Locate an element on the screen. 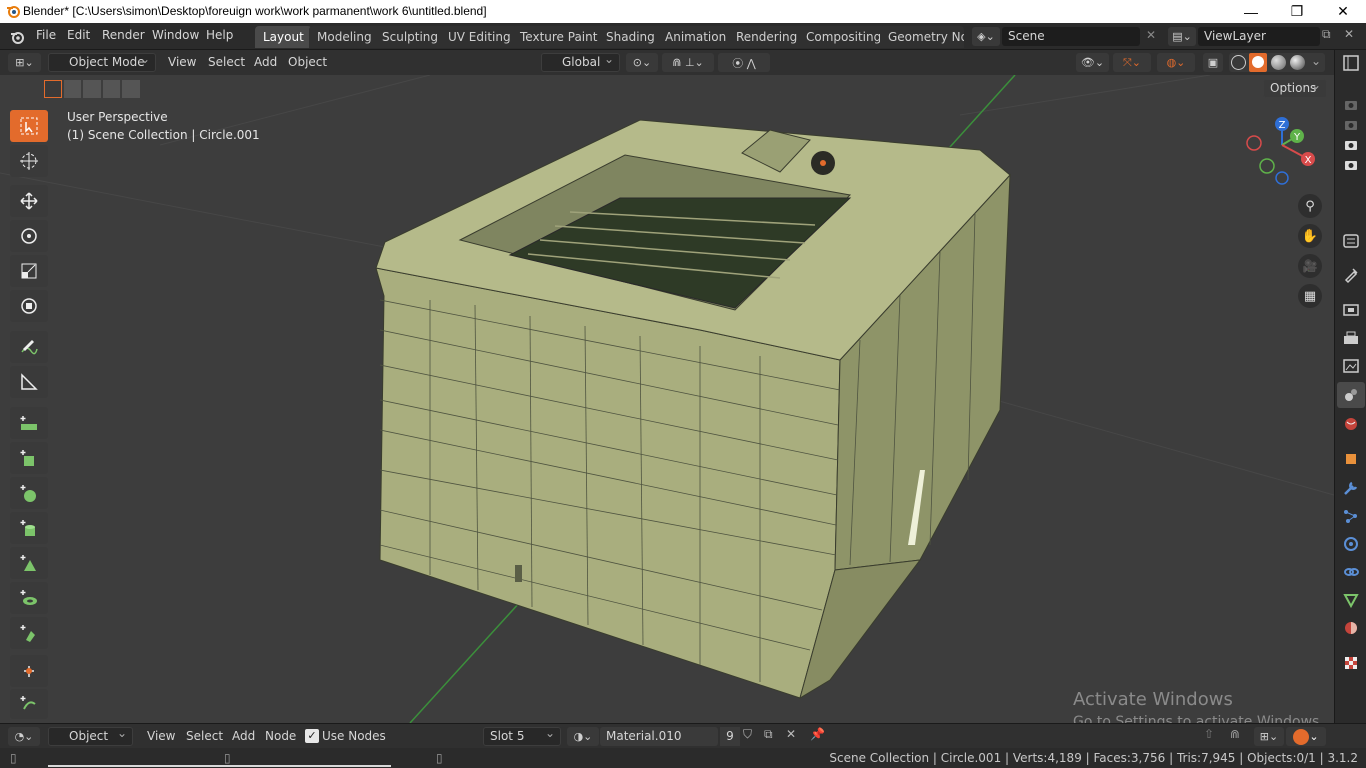 The image size is (1366, 768). orientation-dropdown: Global is located at coordinates (580, 61).